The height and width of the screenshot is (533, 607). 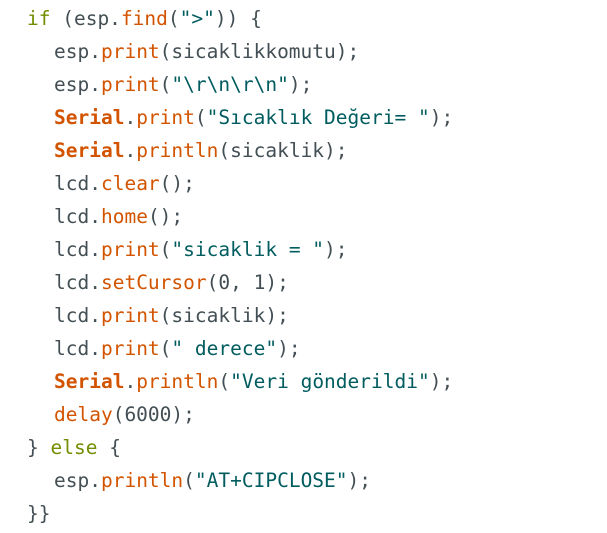 I want to click on code-line: lcd.print(sicaklik);, so click(x=317, y=315).